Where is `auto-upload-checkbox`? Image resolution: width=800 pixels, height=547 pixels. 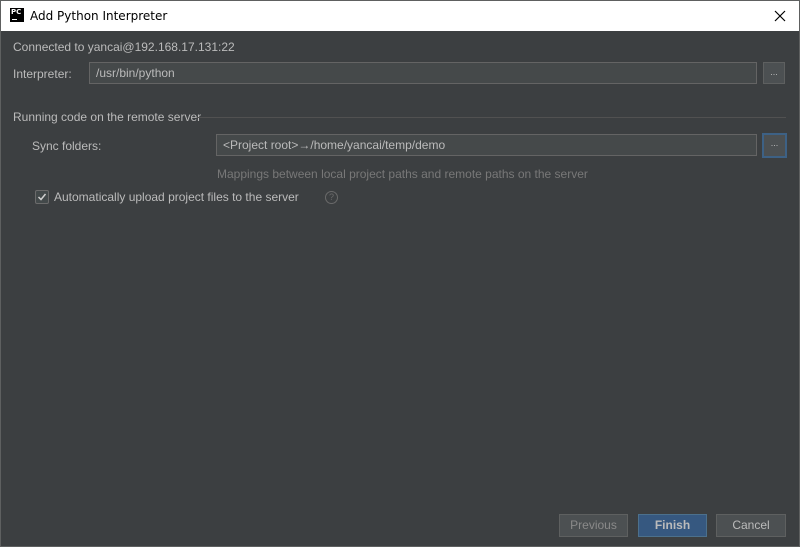 auto-upload-checkbox is located at coordinates (42, 197).